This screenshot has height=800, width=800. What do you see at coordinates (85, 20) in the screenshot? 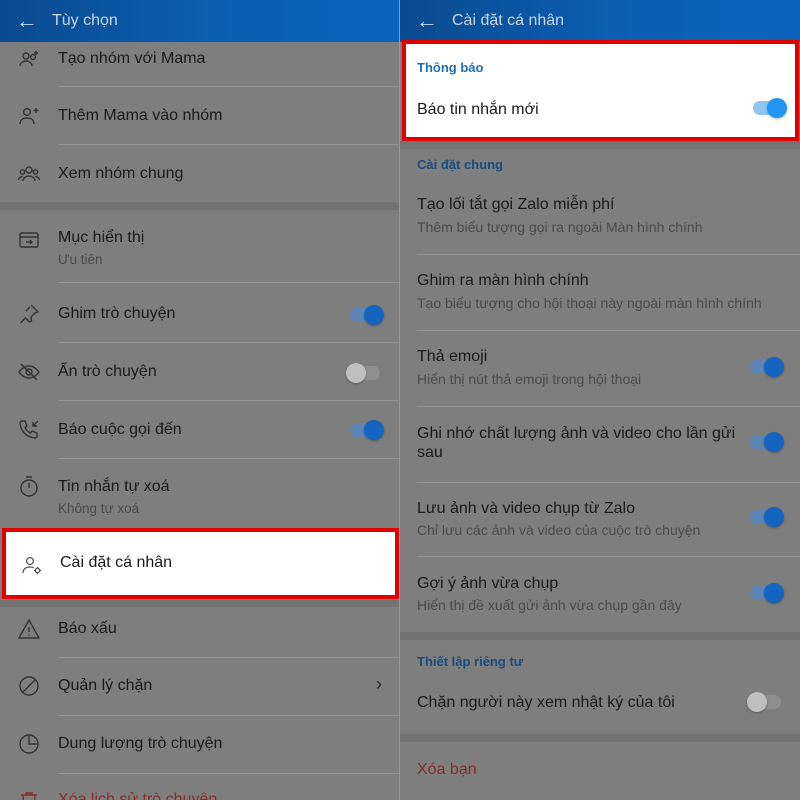
I see `page-title: Tùy chọn` at bounding box center [85, 20].